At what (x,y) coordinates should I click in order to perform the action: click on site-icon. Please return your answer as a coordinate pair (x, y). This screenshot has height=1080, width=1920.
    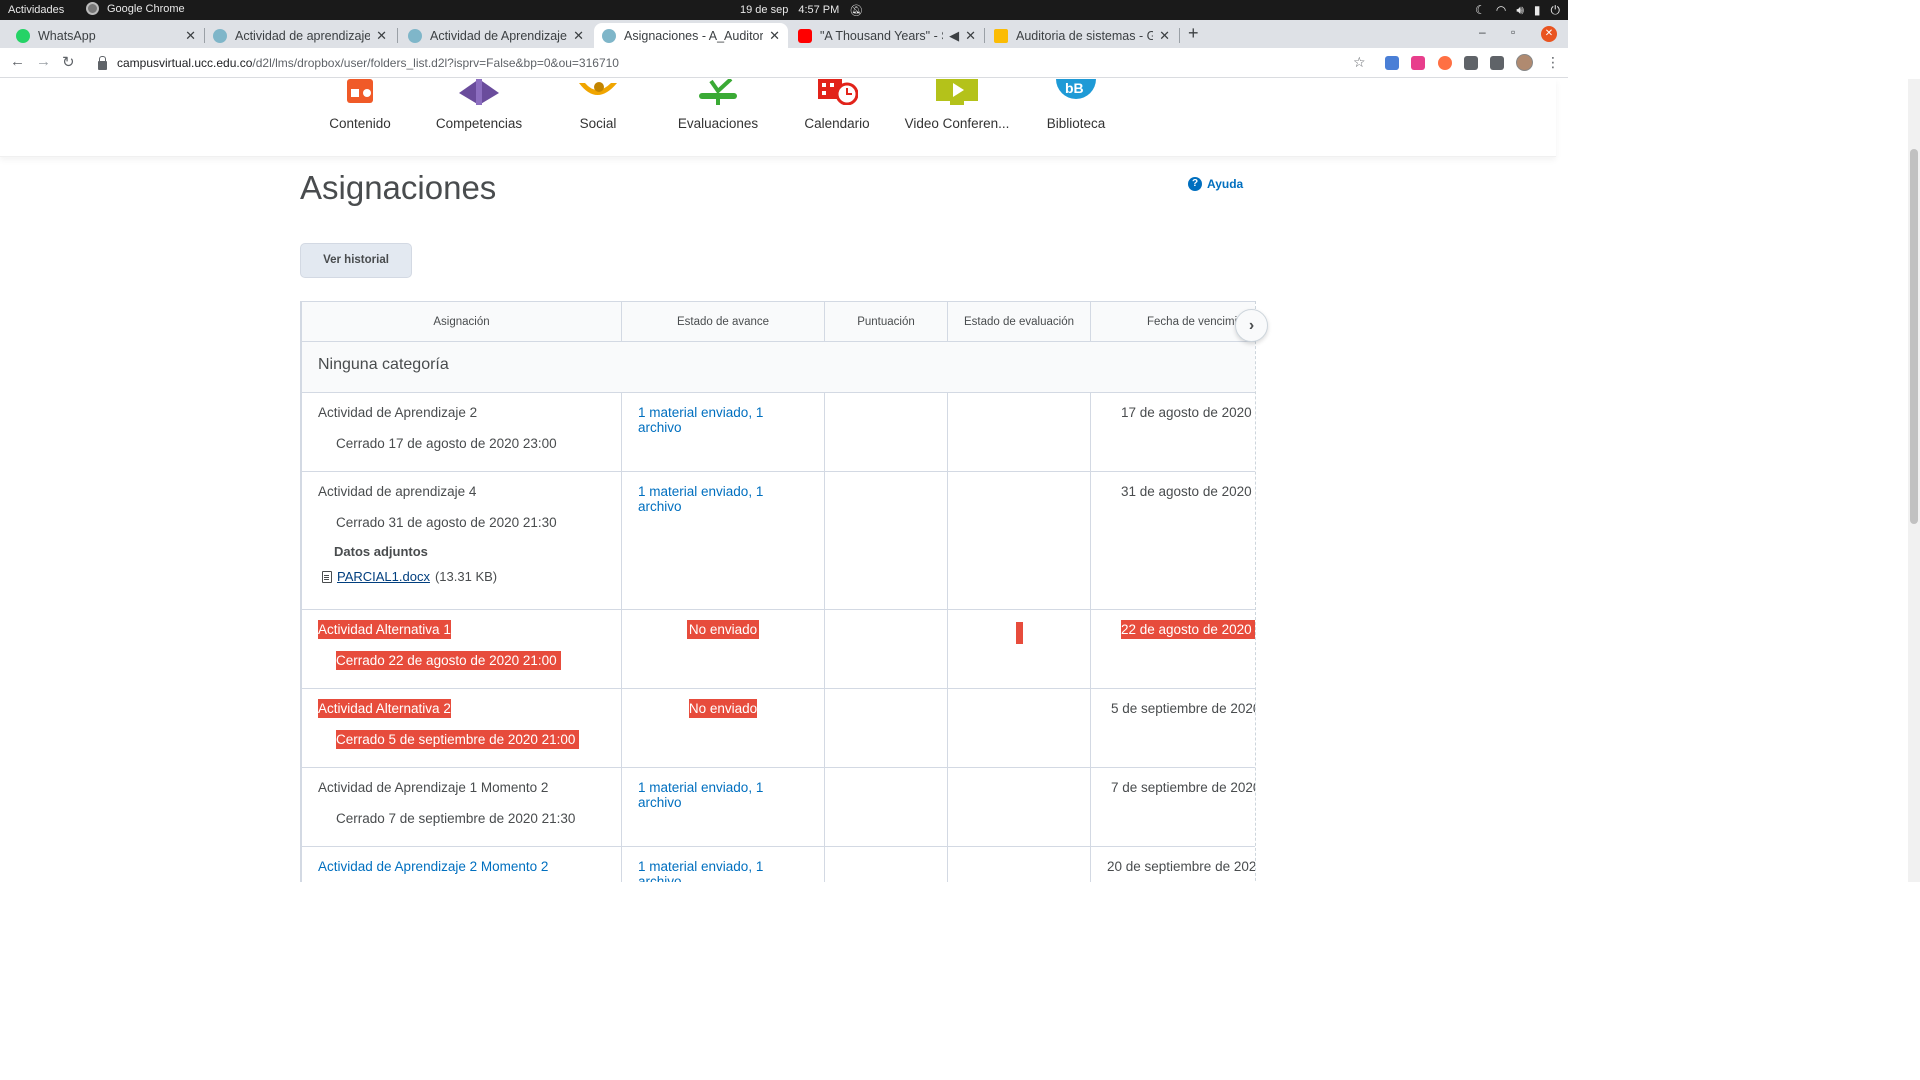
    Looking at the image, I should click on (415, 35).